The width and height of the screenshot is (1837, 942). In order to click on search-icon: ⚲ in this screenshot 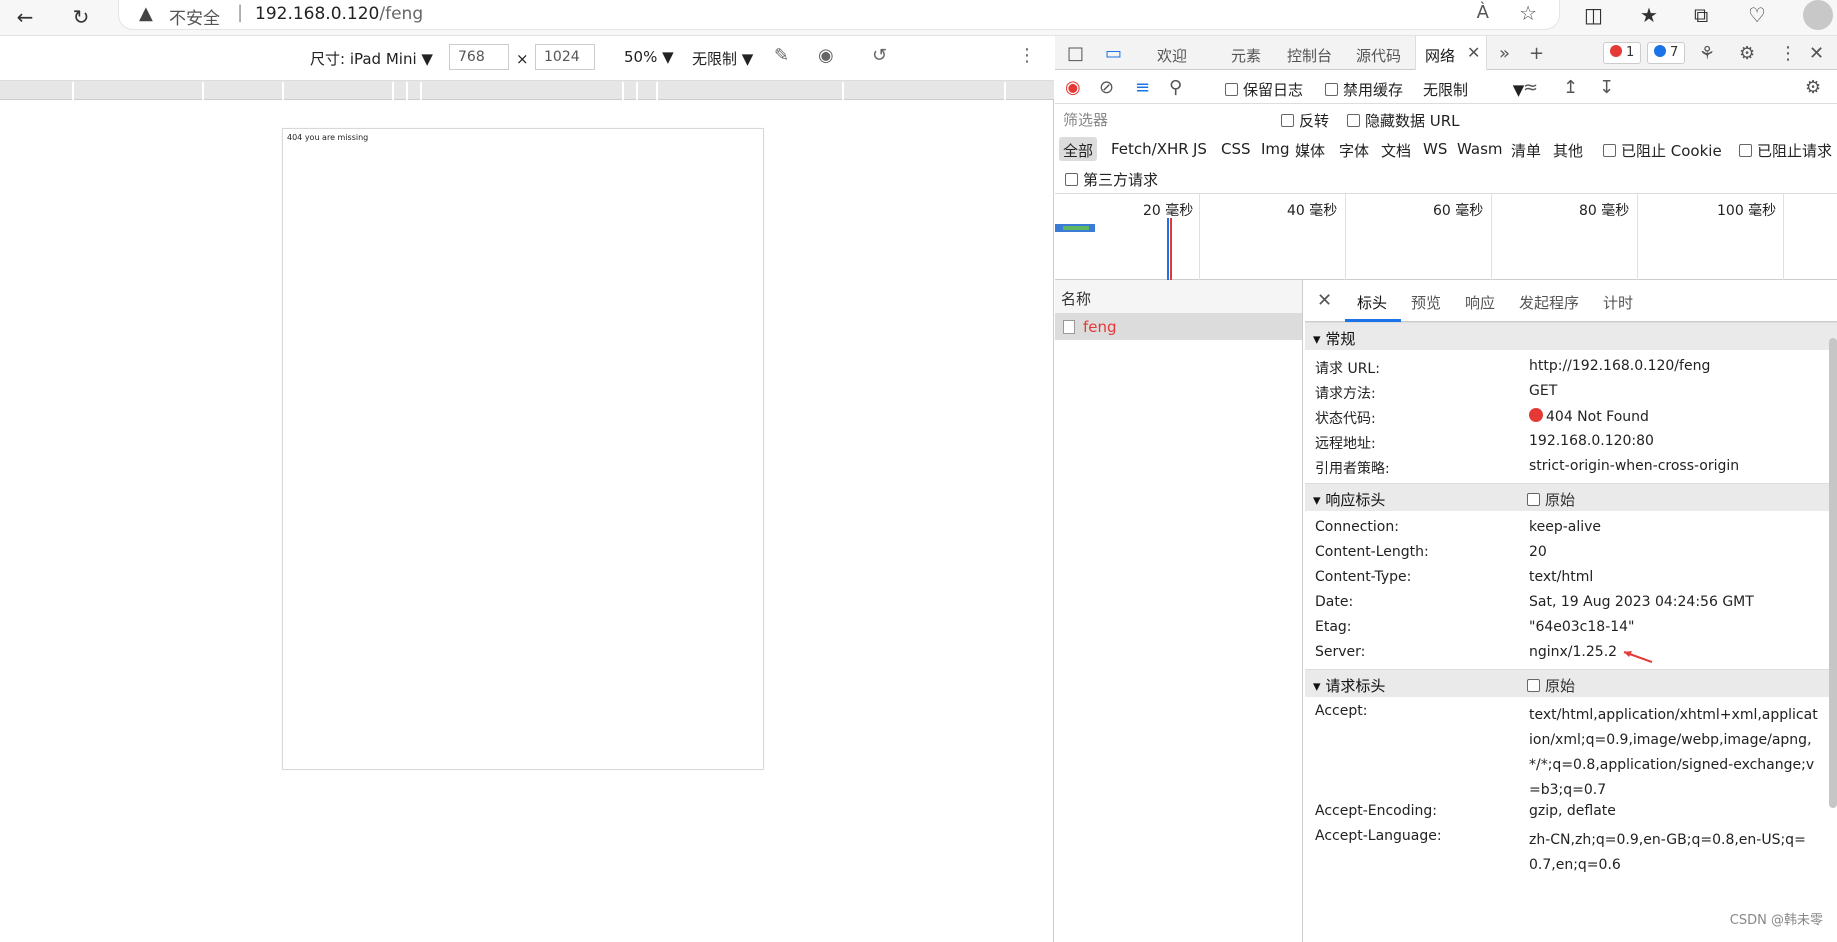, I will do `click(1175, 87)`.